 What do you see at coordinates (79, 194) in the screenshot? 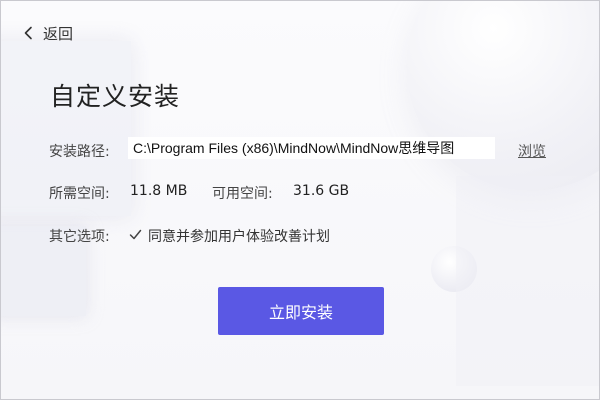
I see `required-space-label: 所需空间:` at bounding box center [79, 194].